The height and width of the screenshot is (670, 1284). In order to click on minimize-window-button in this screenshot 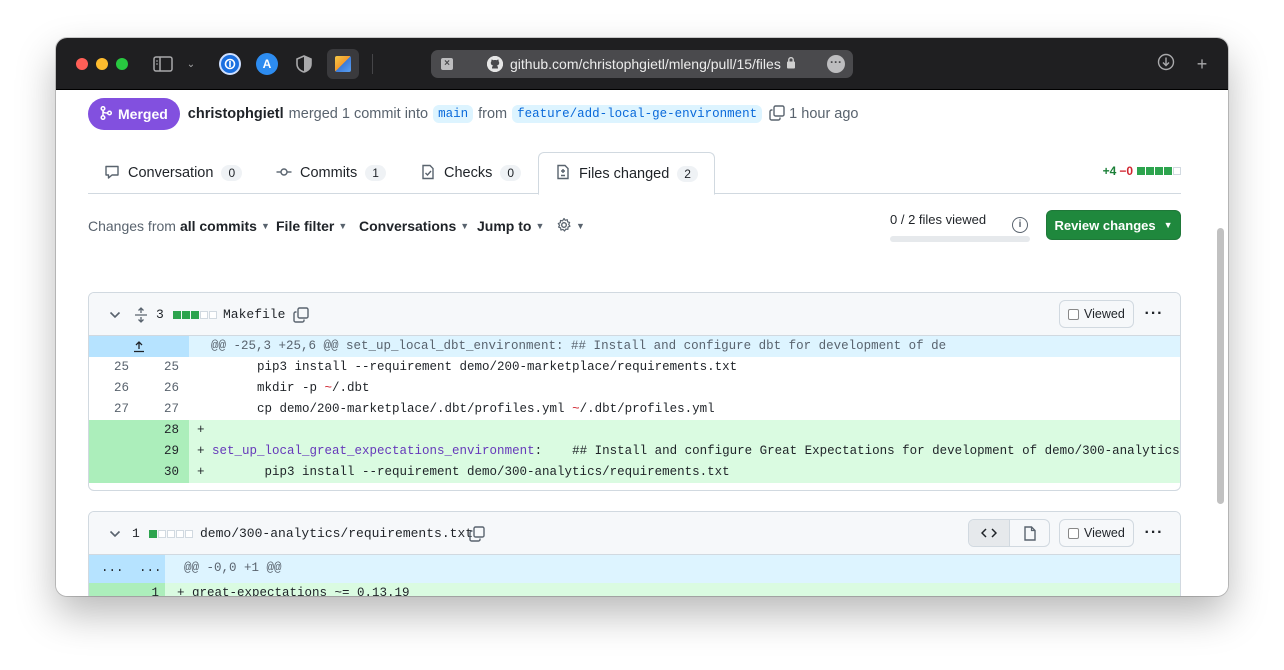, I will do `click(102, 64)`.